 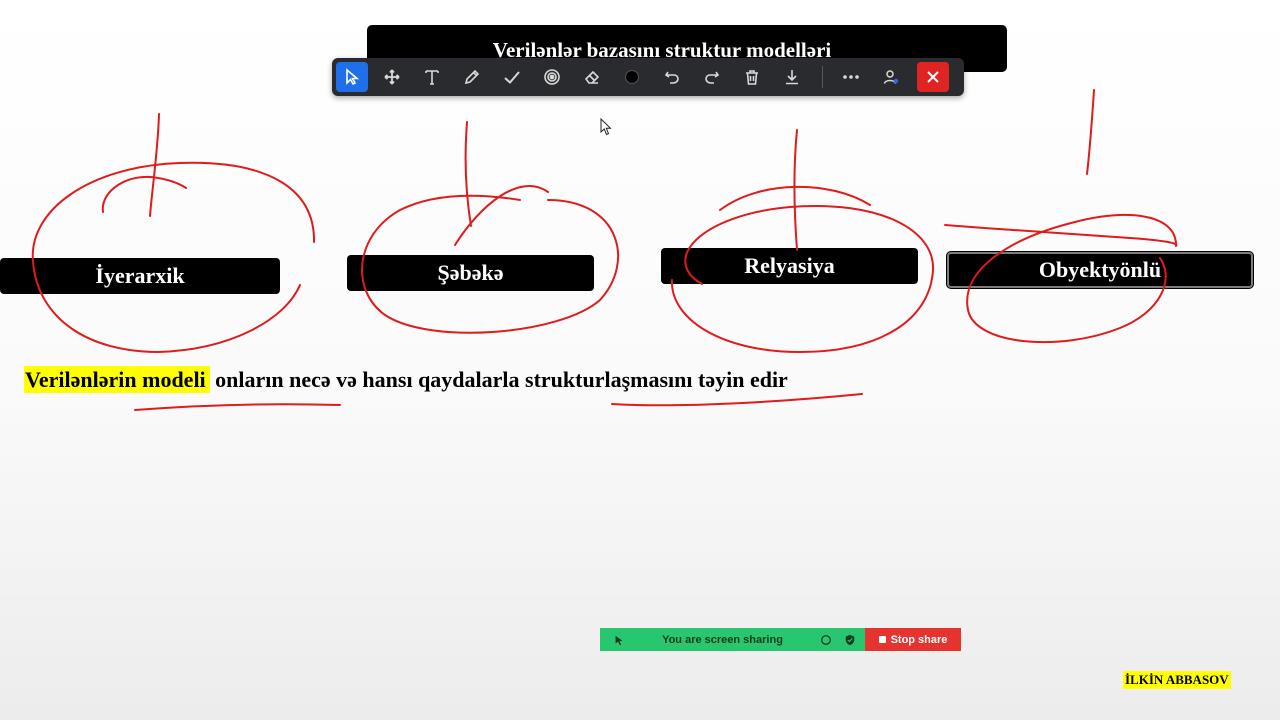 I want to click on category-box-network: Şəbəkə, so click(x=470, y=273).